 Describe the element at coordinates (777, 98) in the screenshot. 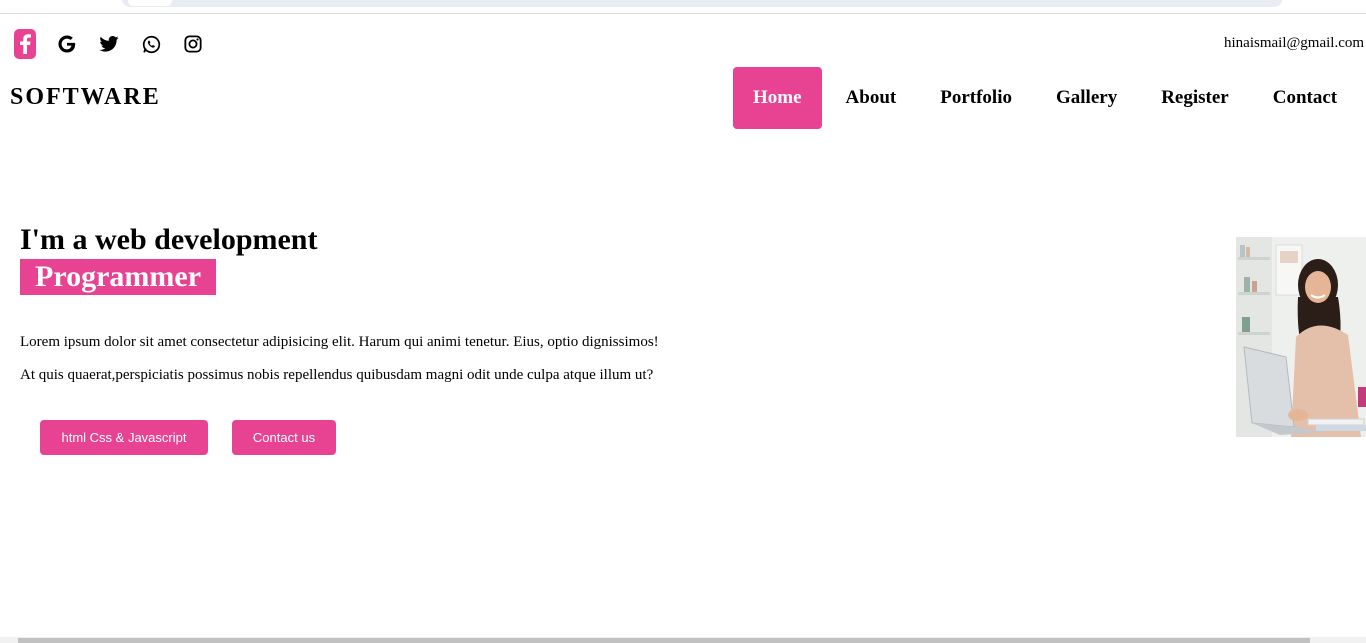

I see `nav-home: Home` at that location.